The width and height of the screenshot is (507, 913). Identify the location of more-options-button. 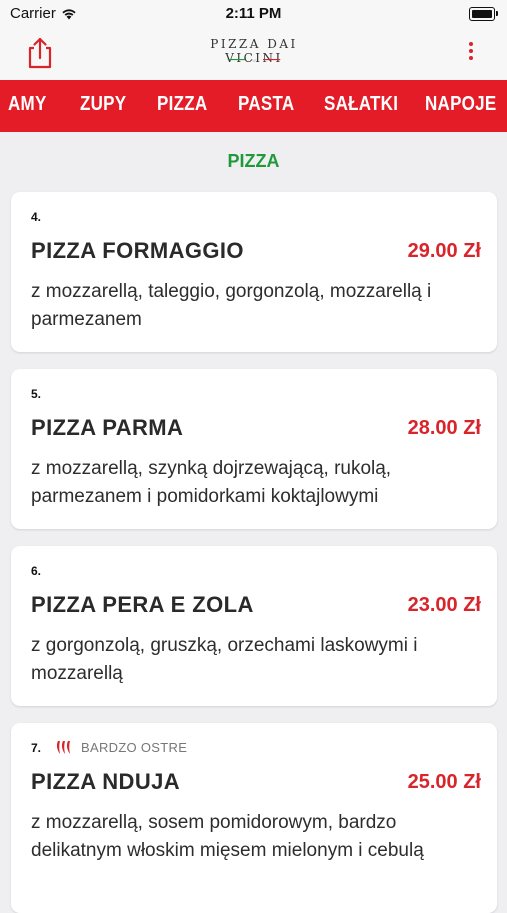
(471, 54).